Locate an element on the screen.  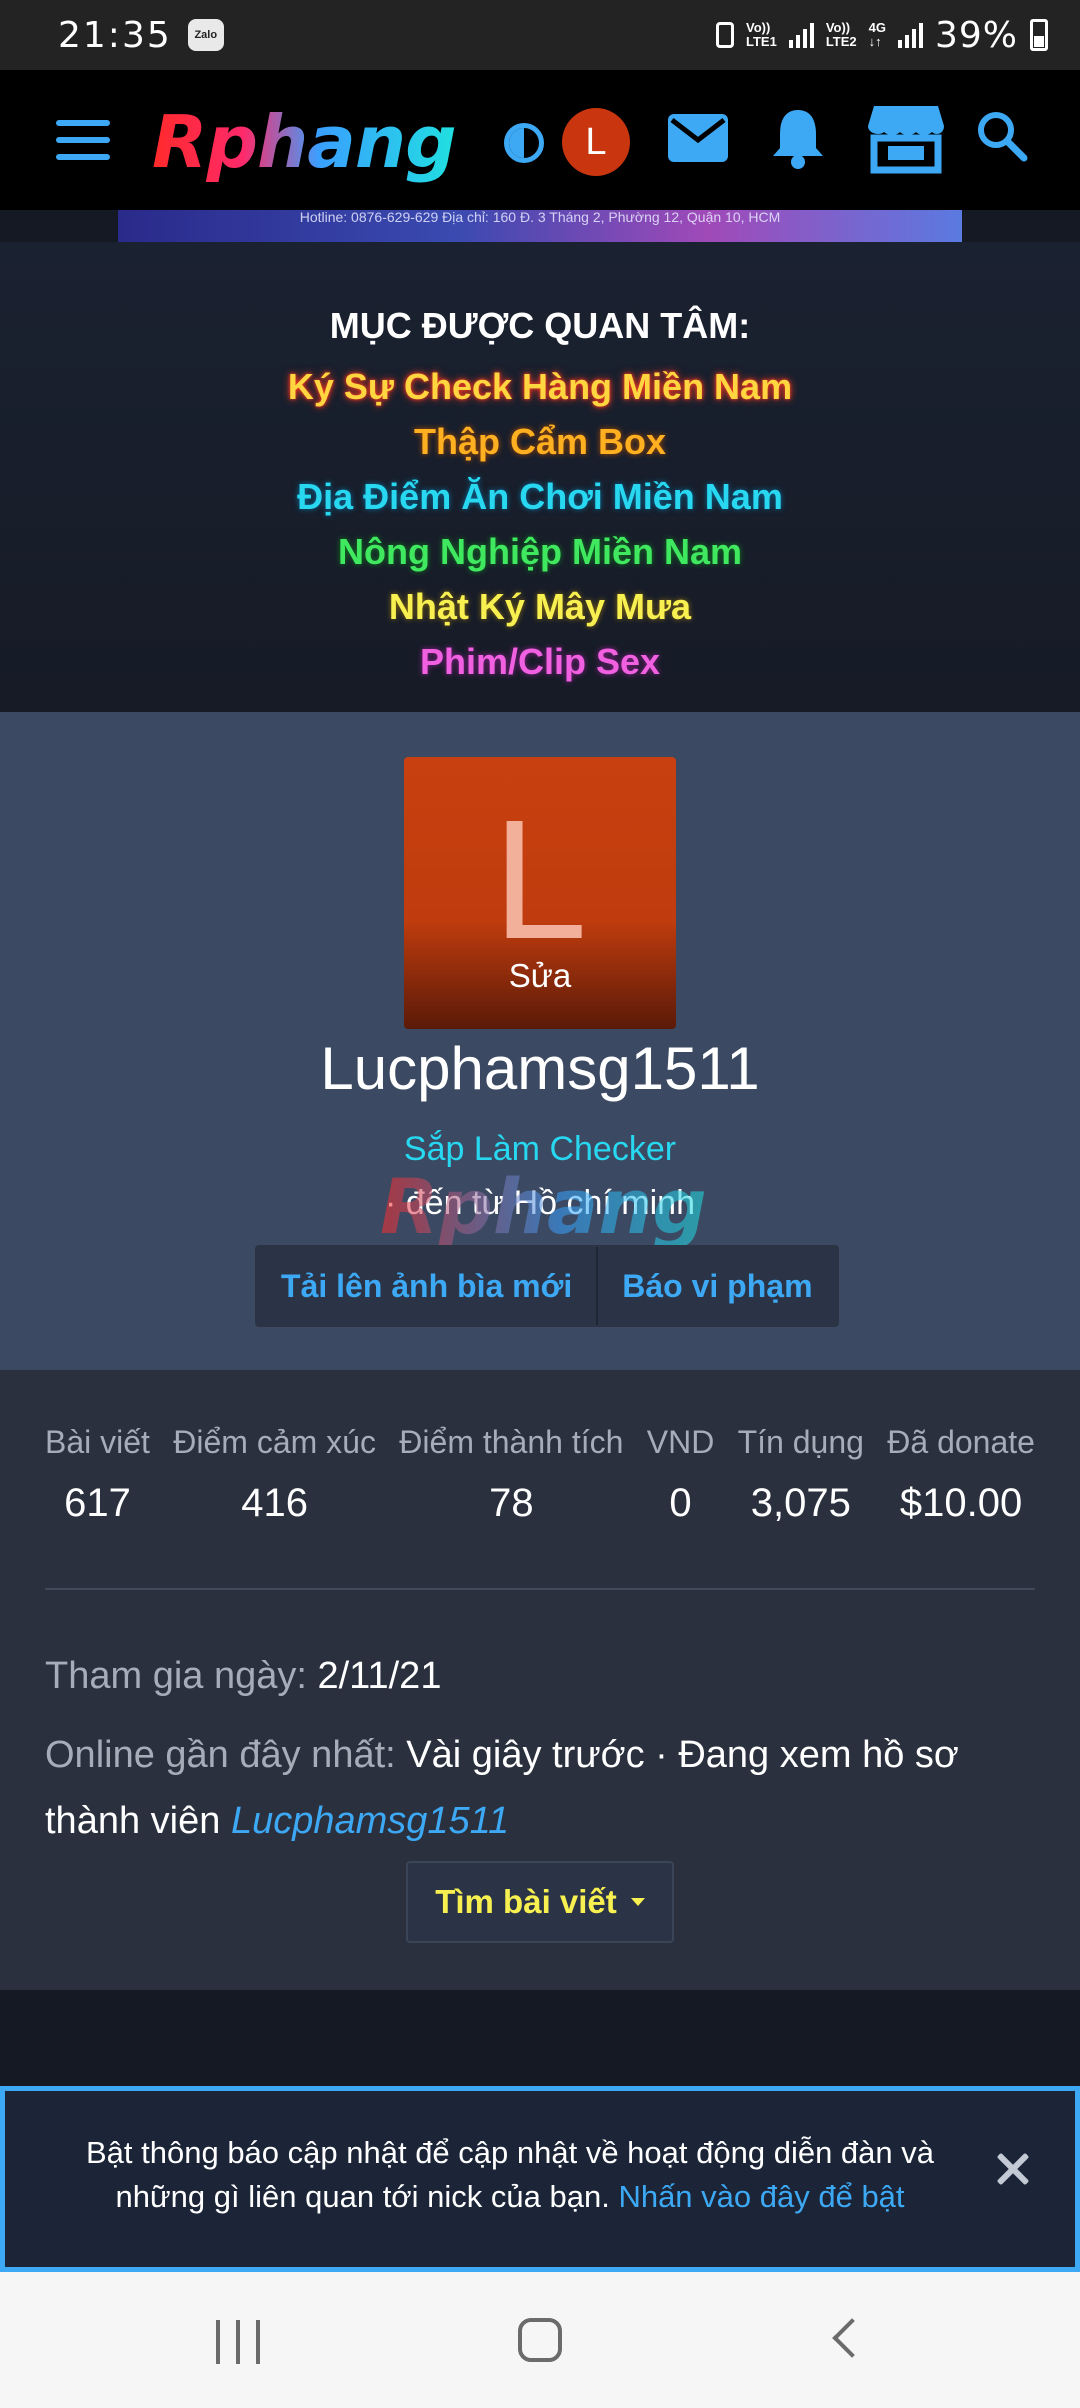
recent-apps-icon is located at coordinates (238, 2342).